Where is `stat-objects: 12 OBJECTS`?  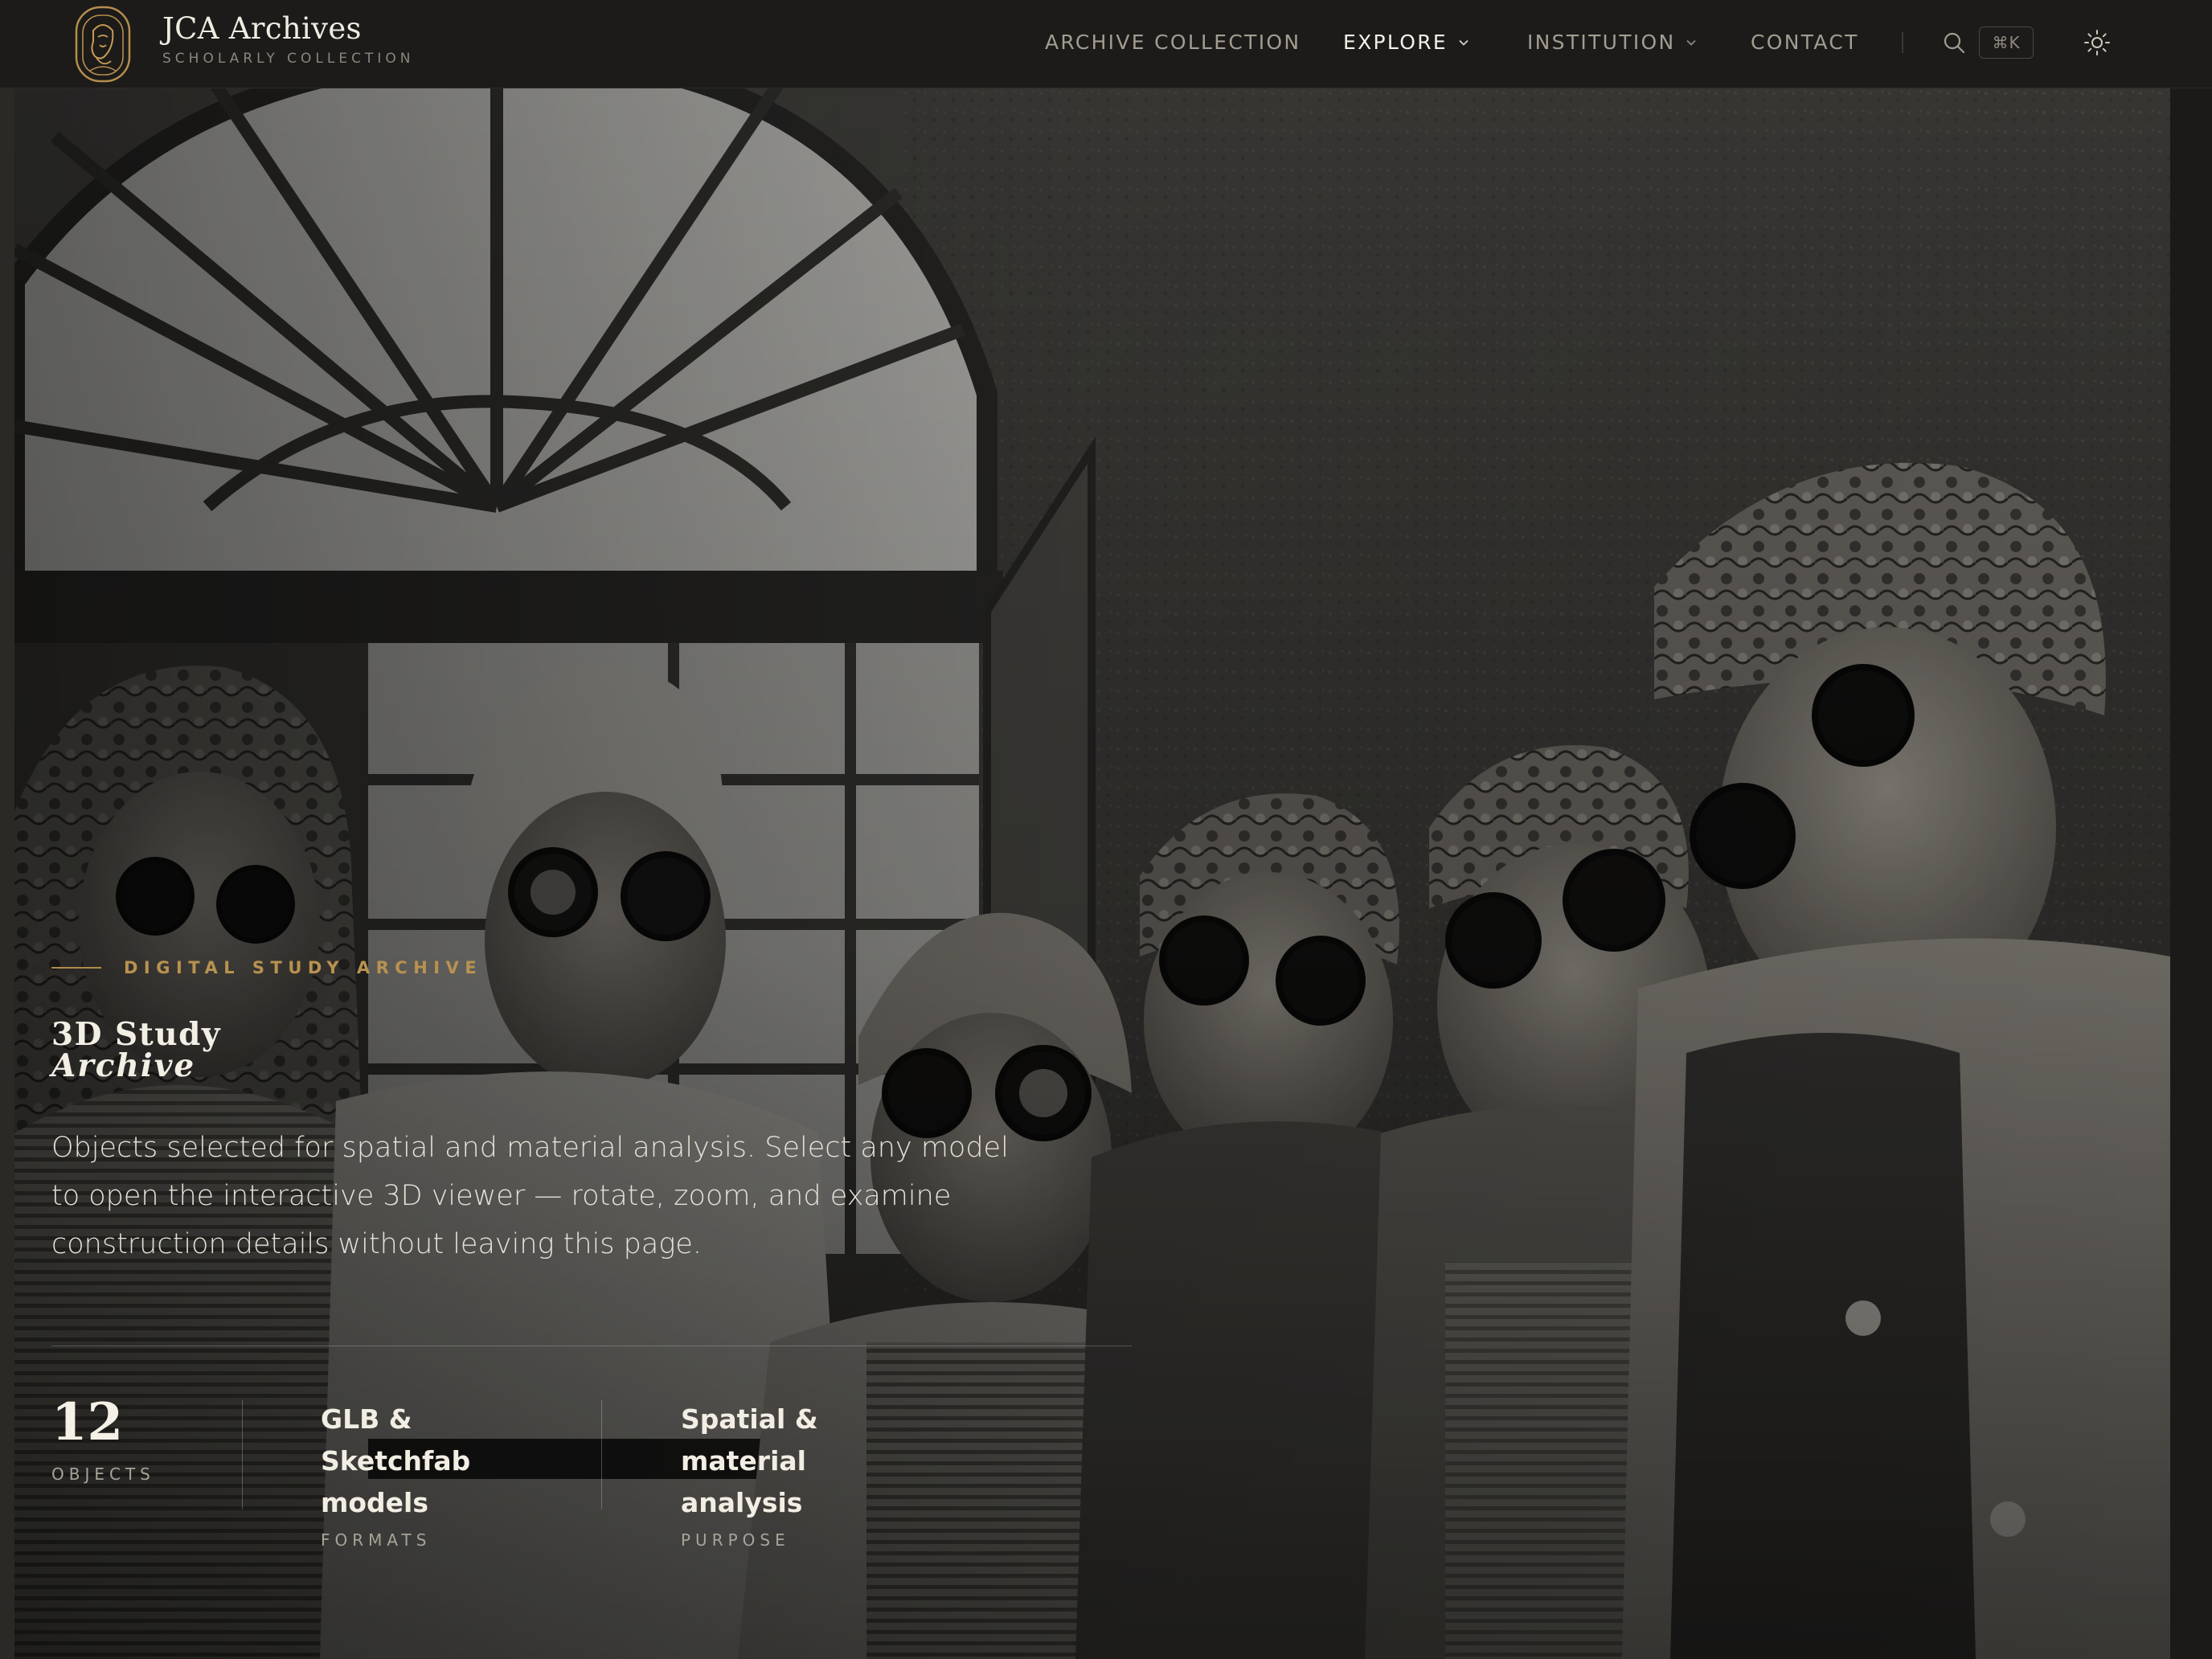 stat-objects: 12 OBJECTS is located at coordinates (103, 1438).